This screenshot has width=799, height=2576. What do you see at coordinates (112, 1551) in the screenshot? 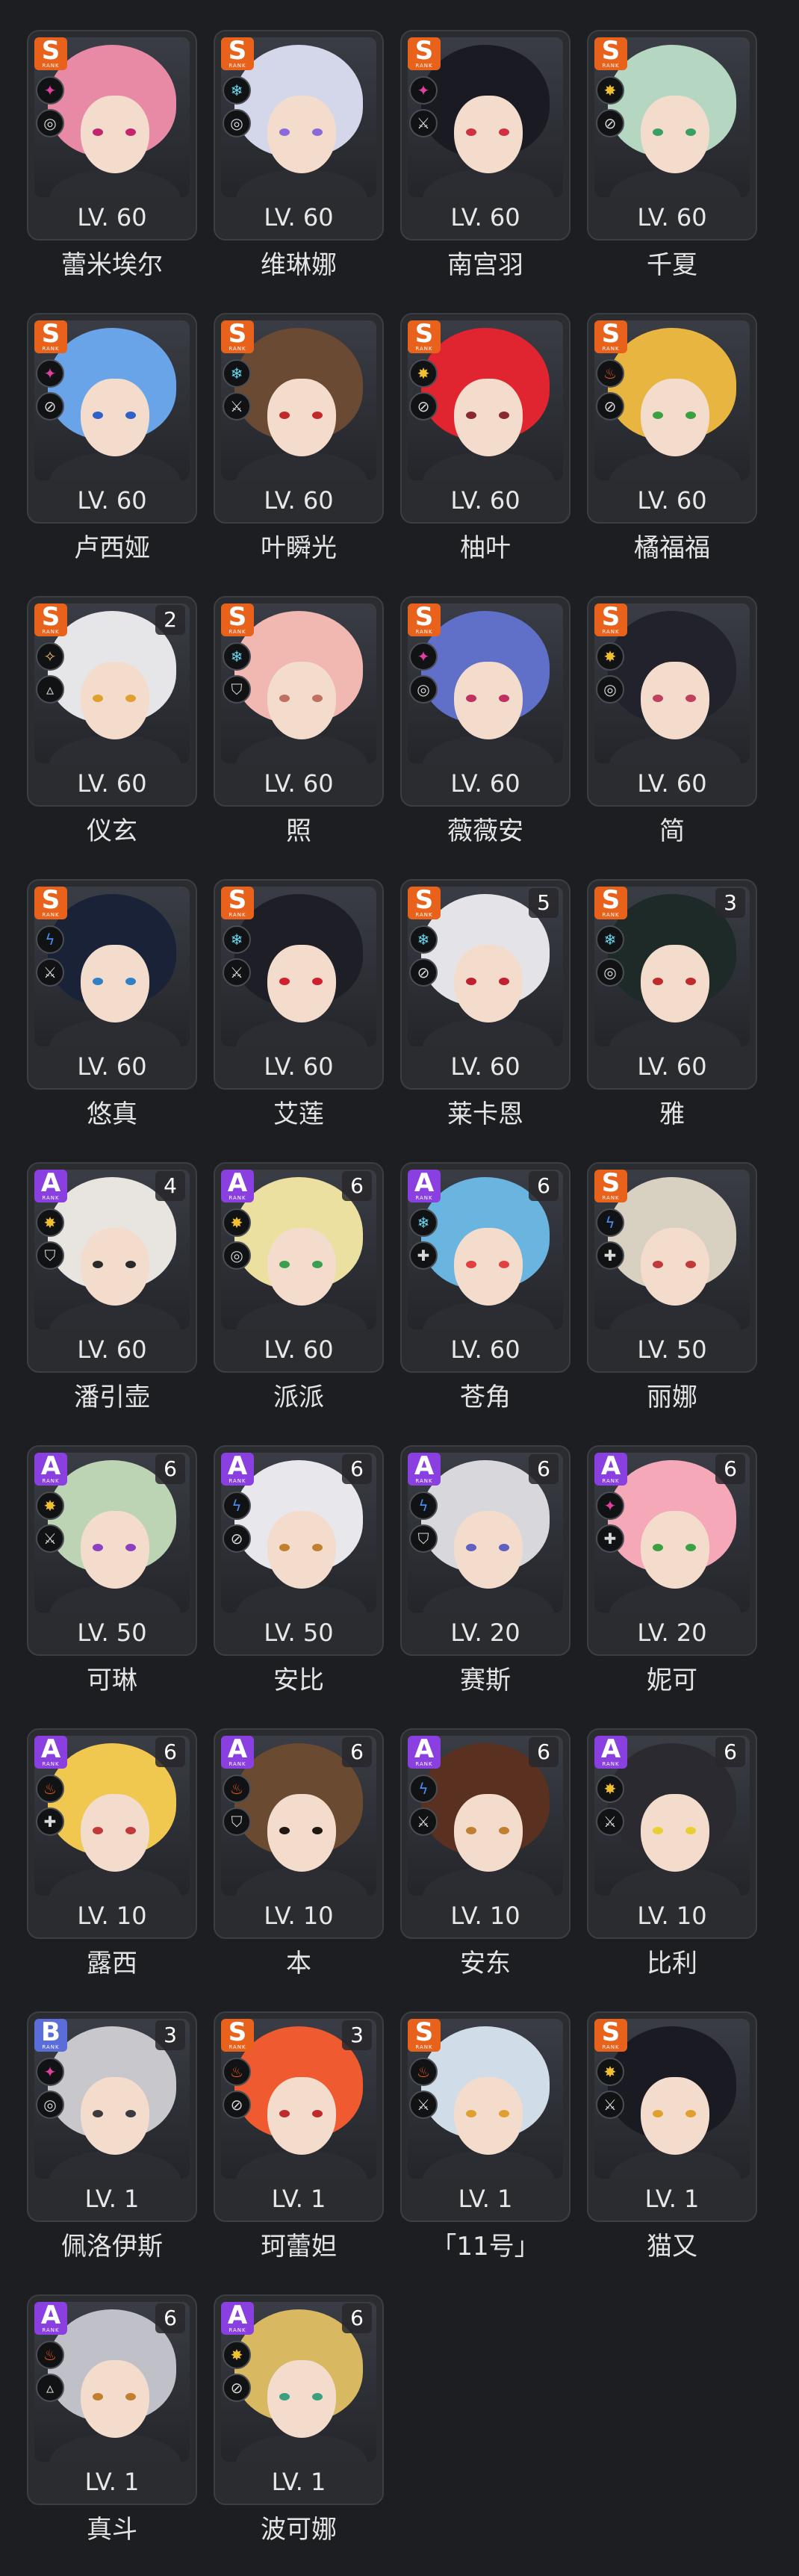
I see `character-card: A RANK ✸ ⚔ 6 LV. 50` at bounding box center [112, 1551].